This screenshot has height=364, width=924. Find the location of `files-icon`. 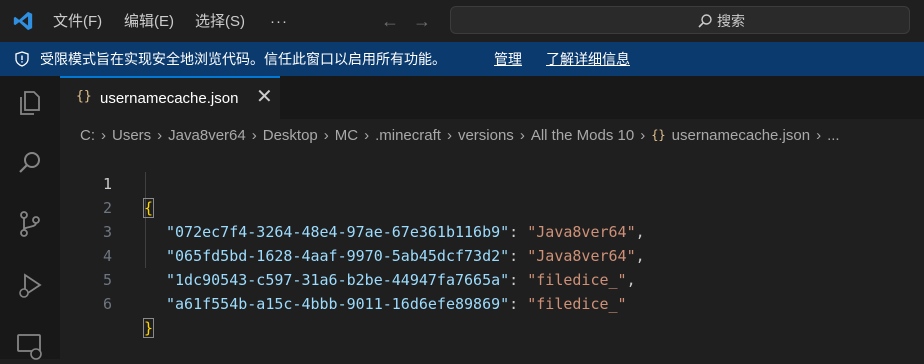

files-icon is located at coordinates (30, 103).